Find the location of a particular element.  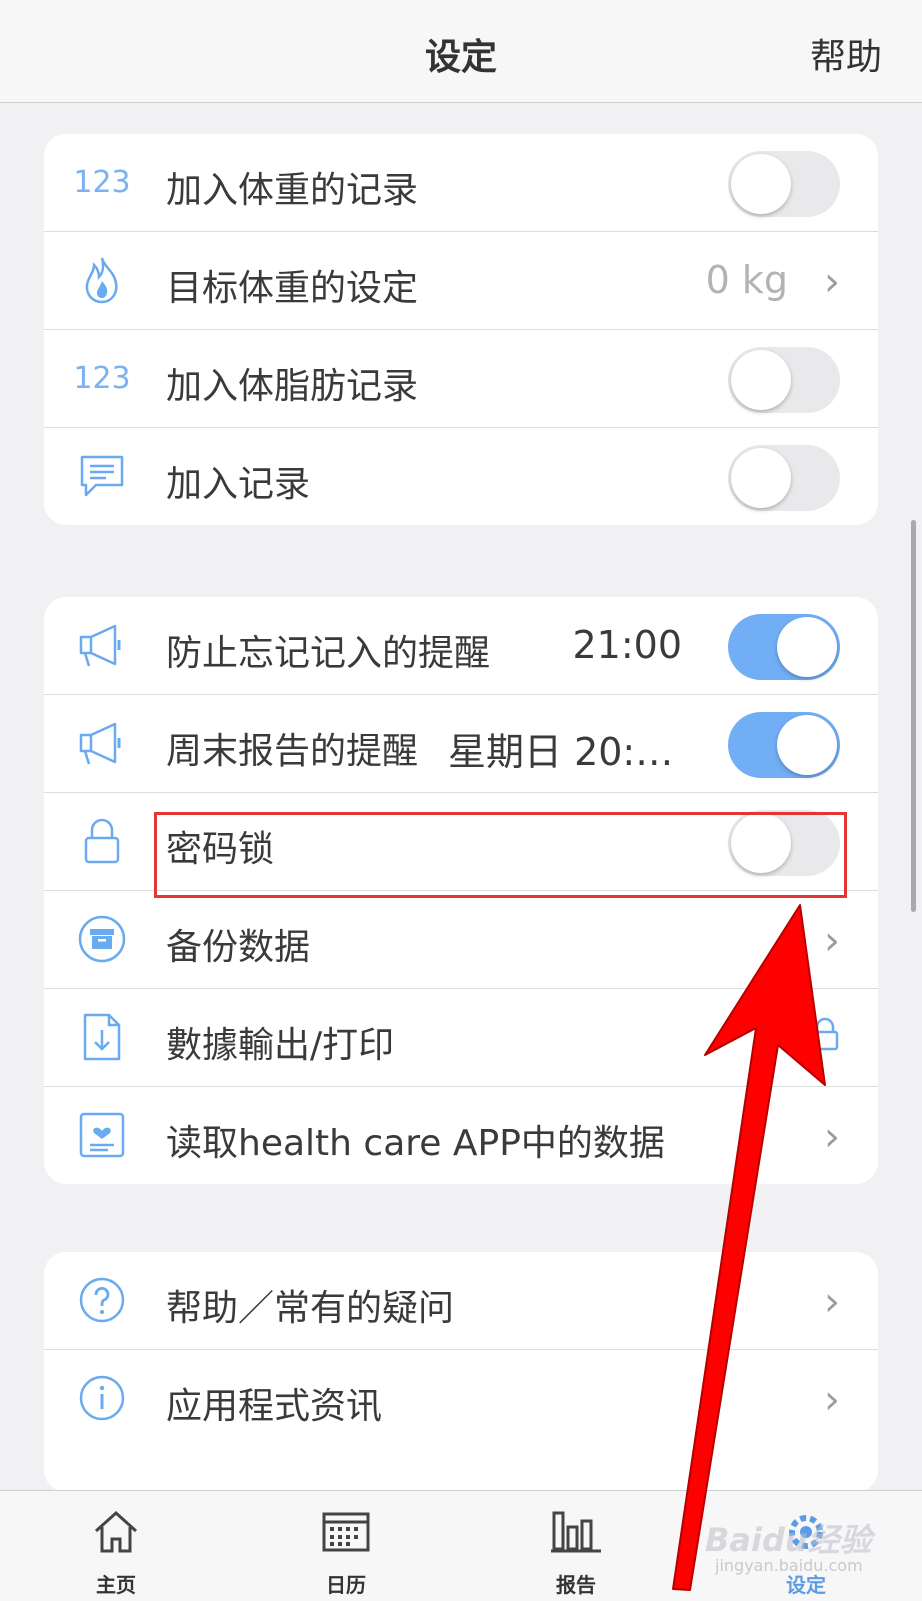

nav-bar: 设定 帮助 is located at coordinates (461, 51).